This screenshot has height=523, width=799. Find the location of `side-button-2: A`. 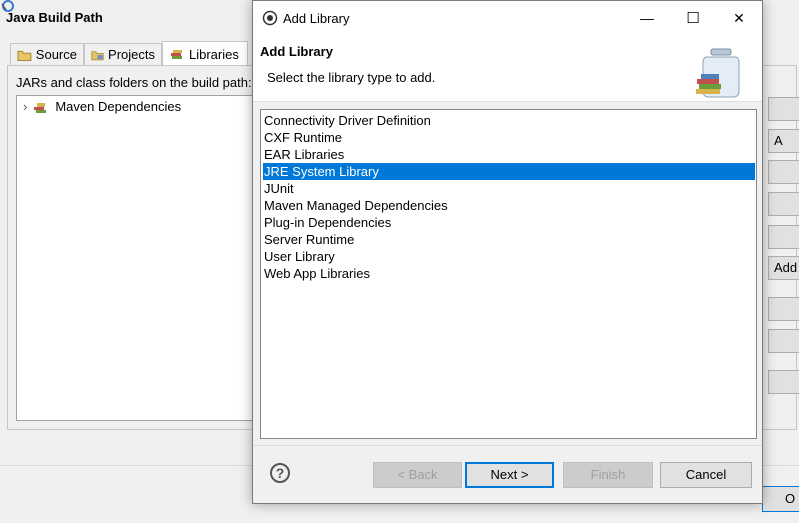

side-button-2: A is located at coordinates (783, 141).